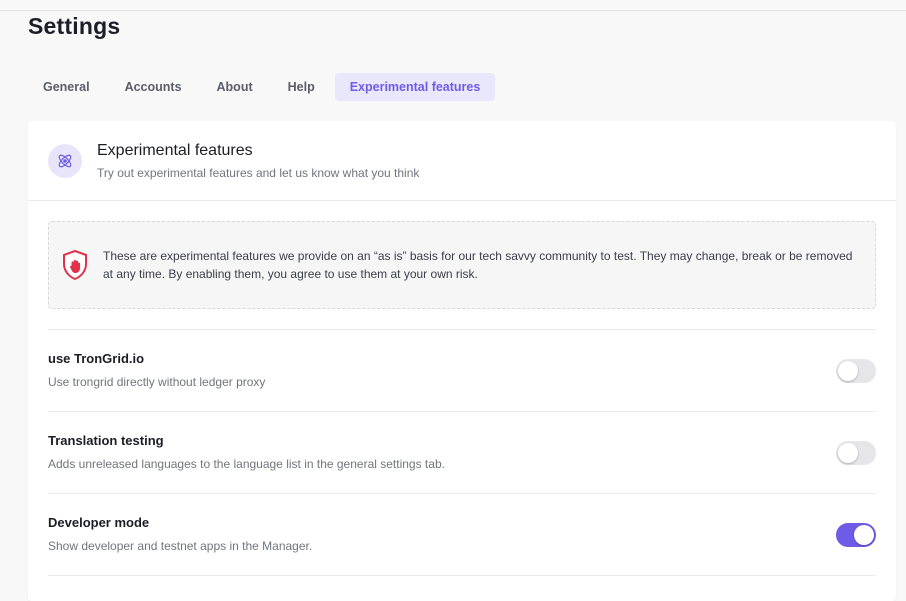  I want to click on feature-title: Translation testing, so click(106, 440).